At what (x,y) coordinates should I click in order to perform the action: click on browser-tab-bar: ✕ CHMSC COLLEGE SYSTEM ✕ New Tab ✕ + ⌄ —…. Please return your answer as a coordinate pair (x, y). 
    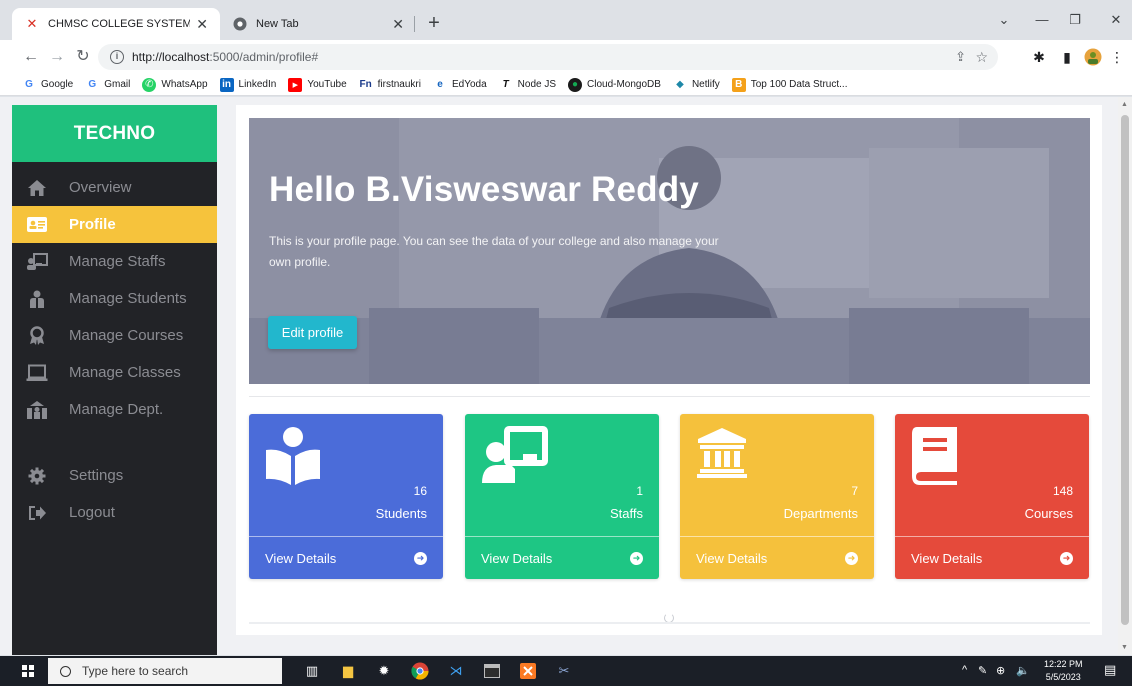
    Looking at the image, I should click on (566, 20).